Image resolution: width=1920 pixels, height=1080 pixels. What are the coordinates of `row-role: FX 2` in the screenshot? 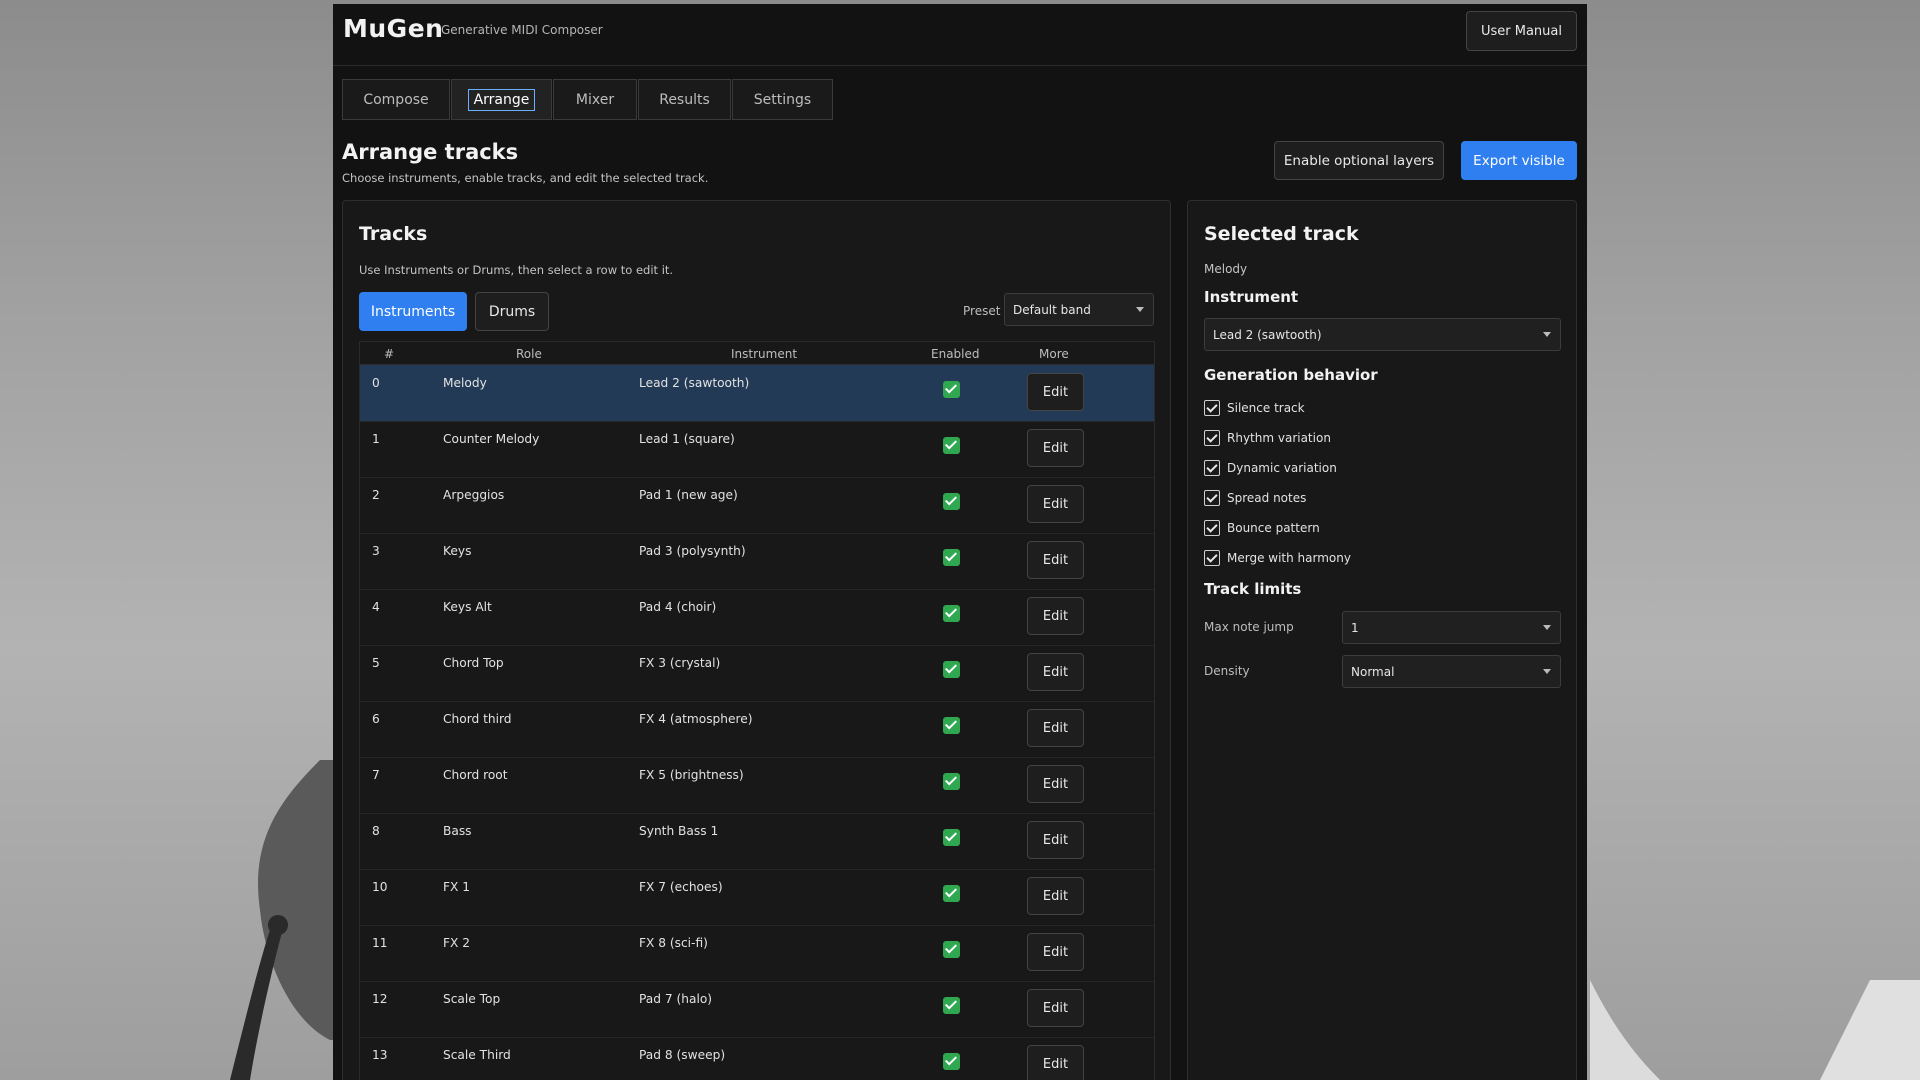 It's located at (456, 943).